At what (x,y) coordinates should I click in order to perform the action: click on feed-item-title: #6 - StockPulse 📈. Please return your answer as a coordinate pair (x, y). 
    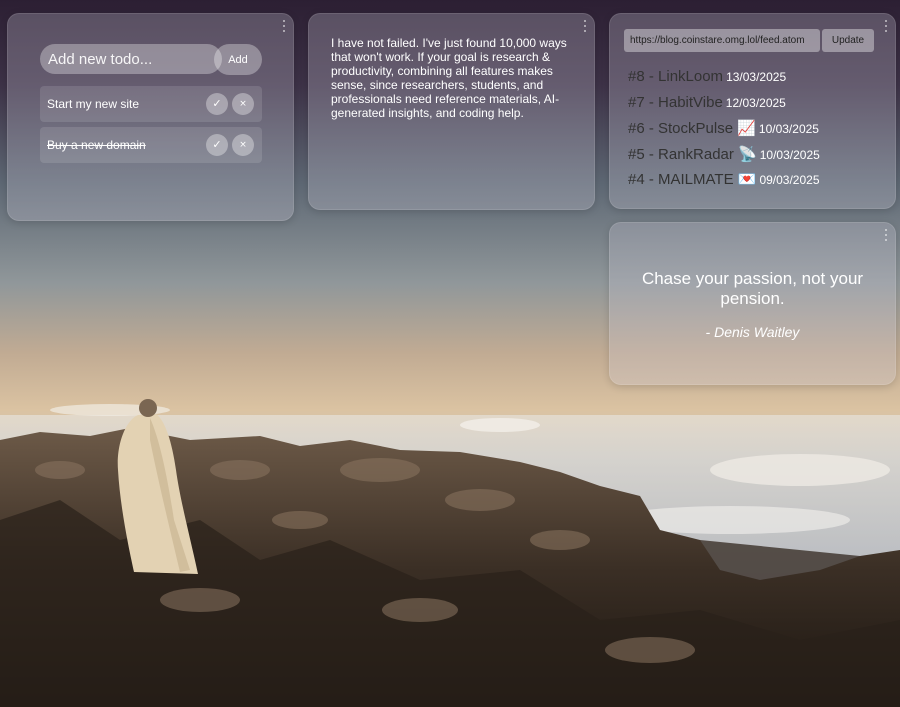
    Looking at the image, I should click on (692, 128).